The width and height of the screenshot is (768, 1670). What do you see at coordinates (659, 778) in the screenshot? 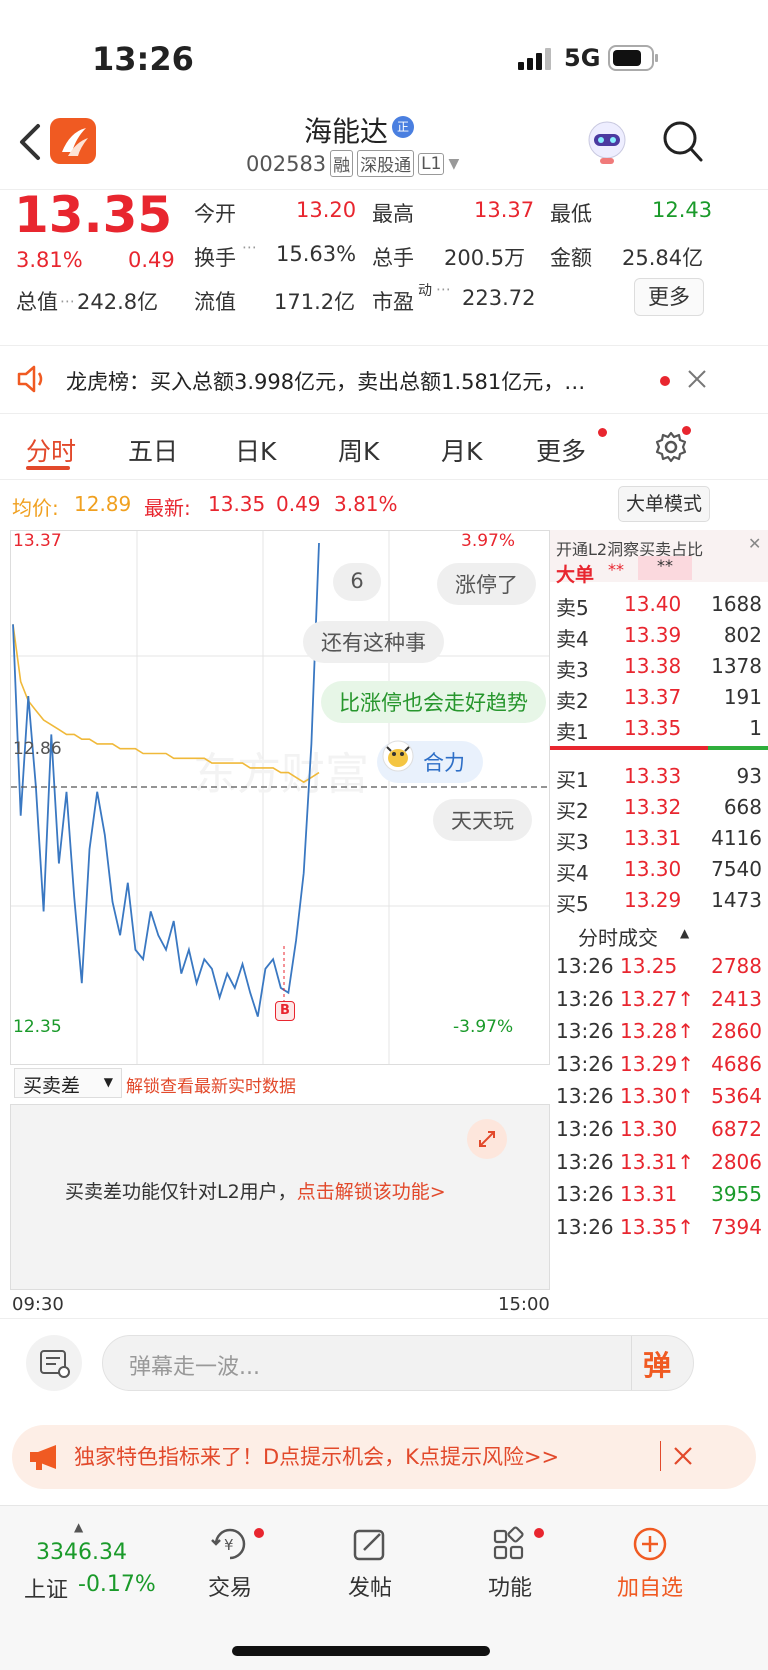
I see `bid-row: 买1 13.33 93` at bounding box center [659, 778].